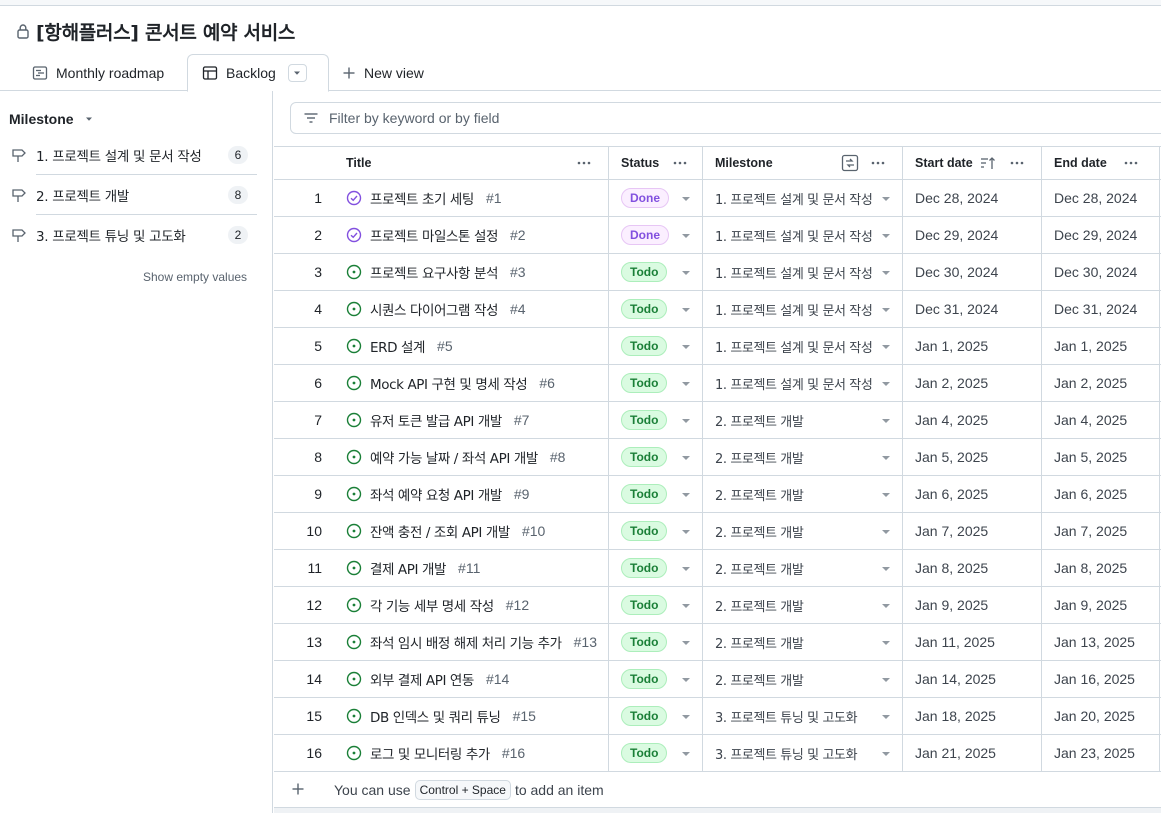  I want to click on horizontal-scrollbar, so click(717, 810).